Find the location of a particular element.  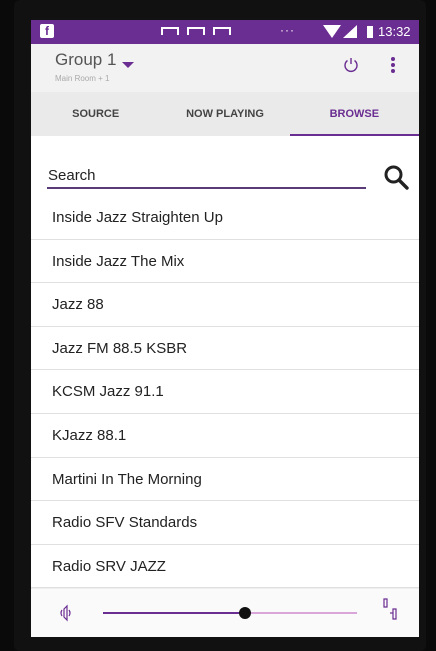

volume-bar is located at coordinates (225, 612).